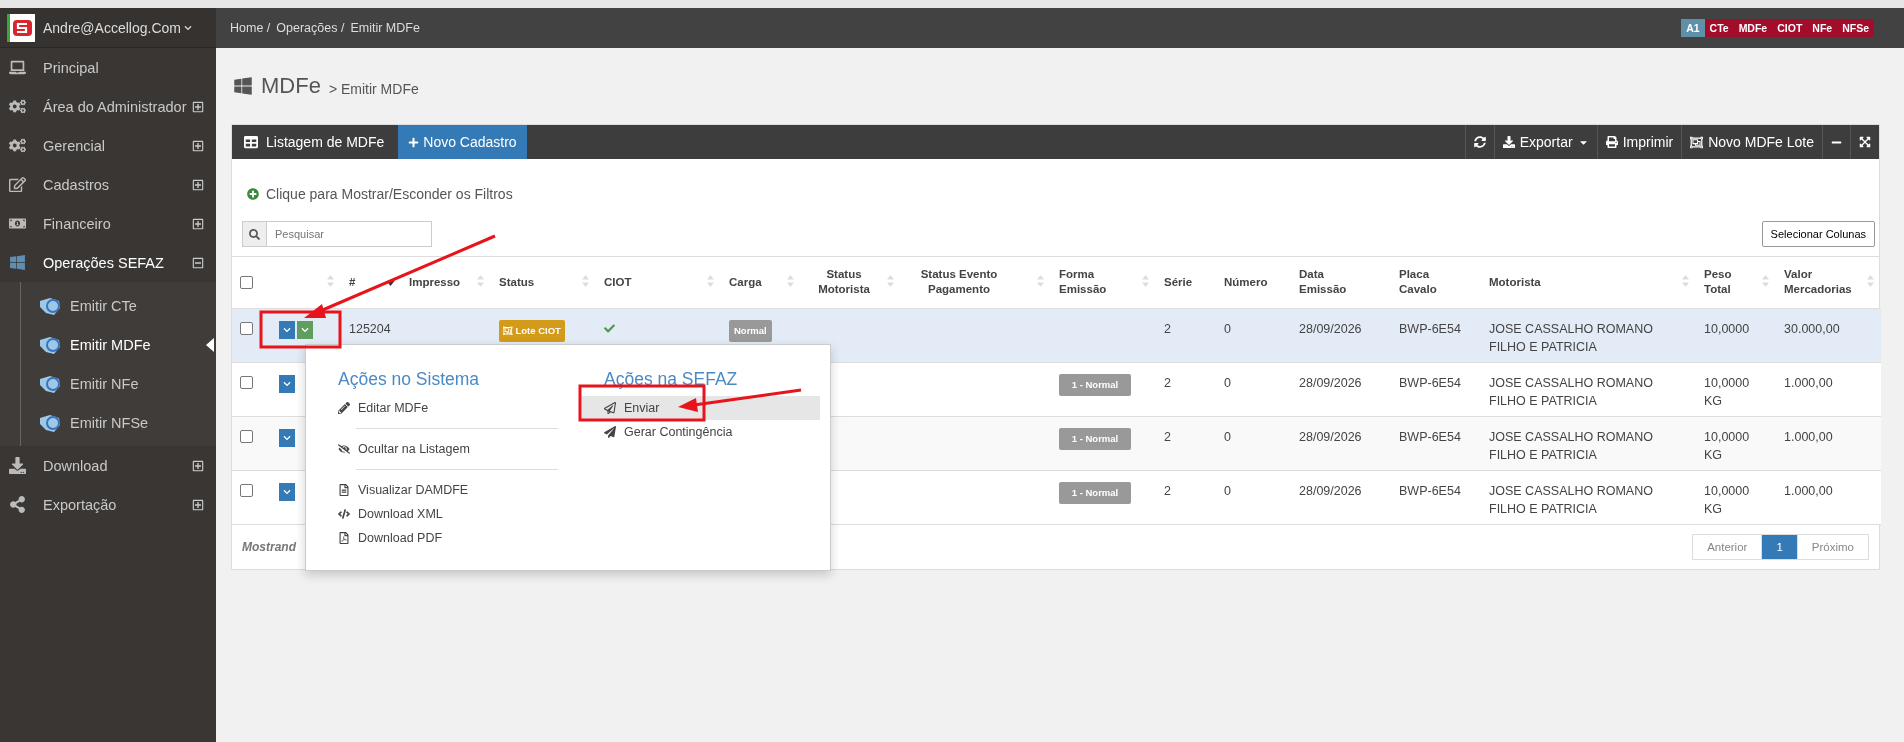 Image resolution: width=1904 pixels, height=742 pixels. What do you see at coordinates (1693, 28) in the screenshot?
I see `module-badge: A1` at bounding box center [1693, 28].